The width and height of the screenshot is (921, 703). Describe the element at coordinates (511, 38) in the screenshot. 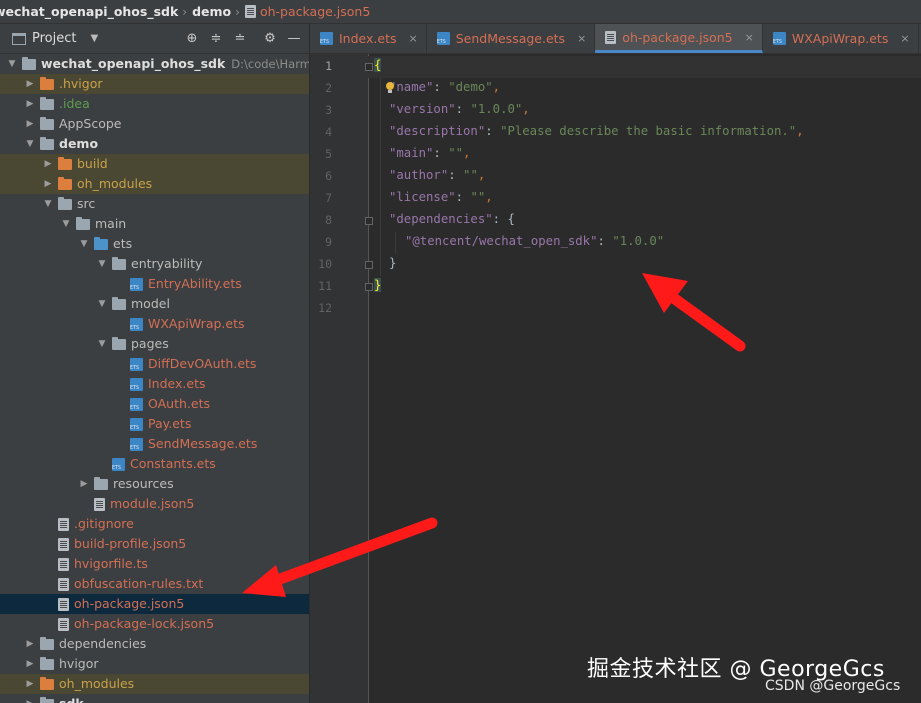

I see `editor-tab: SendMessage.ets ×` at that location.